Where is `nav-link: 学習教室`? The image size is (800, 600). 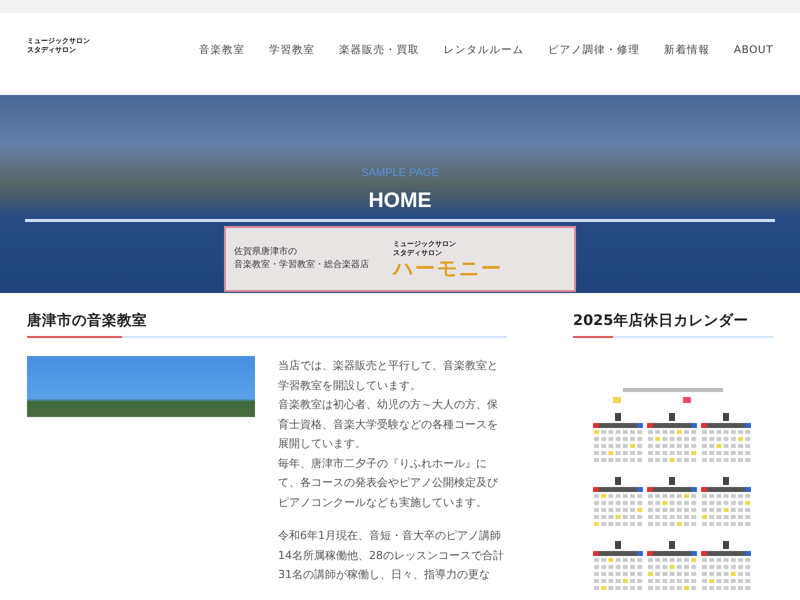 nav-link: 学習教室 is located at coordinates (291, 51).